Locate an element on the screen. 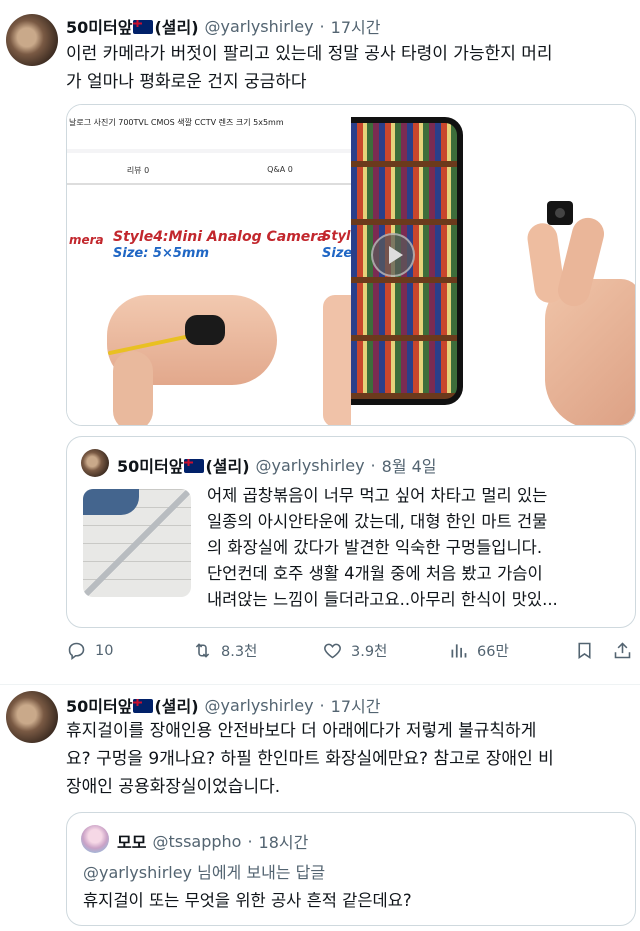 The width and height of the screenshot is (640, 931). like-button: 3.9천 is located at coordinates (354, 650).